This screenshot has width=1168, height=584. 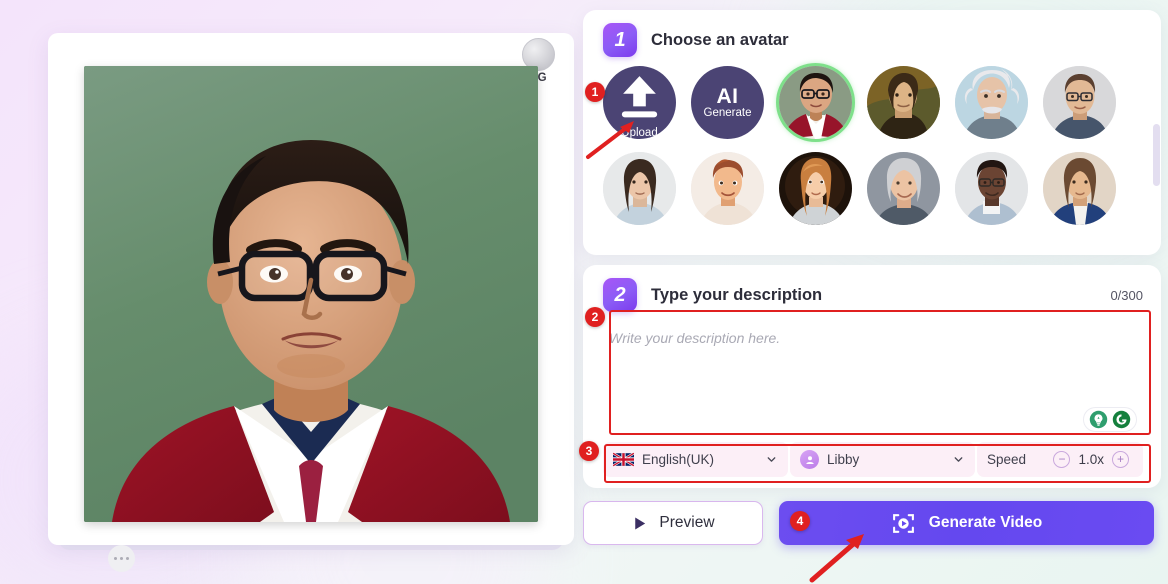 I want to click on speed-increase-button: +, so click(x=1120, y=459).